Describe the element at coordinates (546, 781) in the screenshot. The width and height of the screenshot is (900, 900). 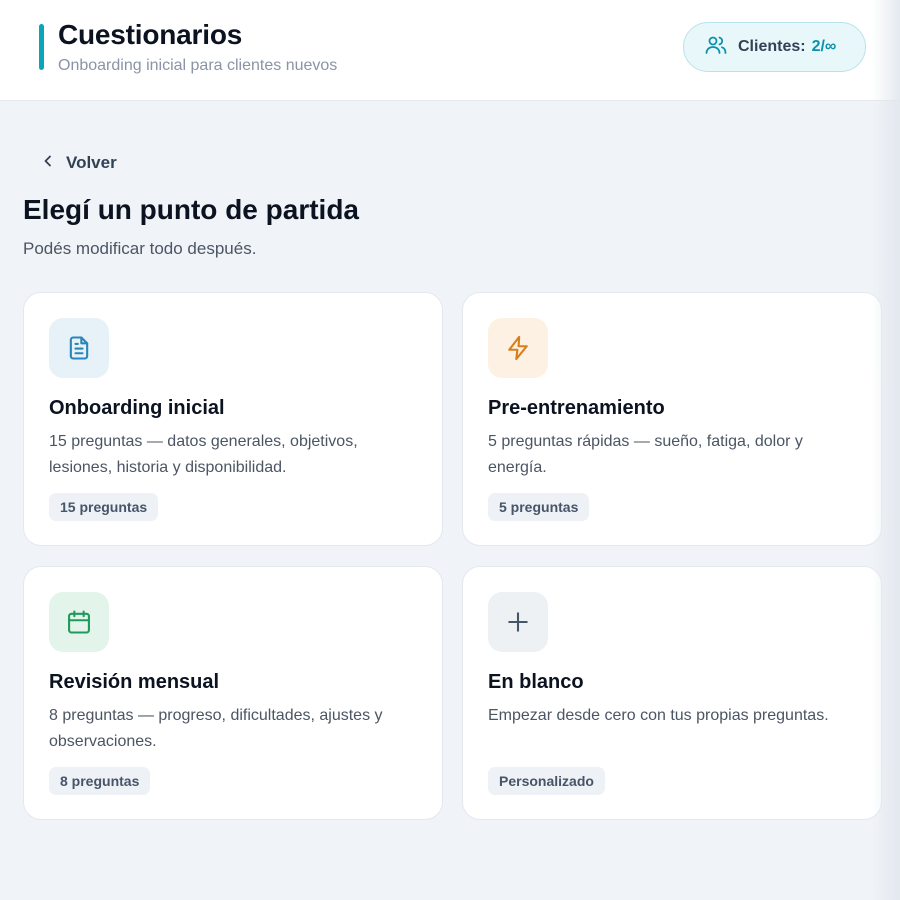
I see `card-badge: Personalizado` at that location.